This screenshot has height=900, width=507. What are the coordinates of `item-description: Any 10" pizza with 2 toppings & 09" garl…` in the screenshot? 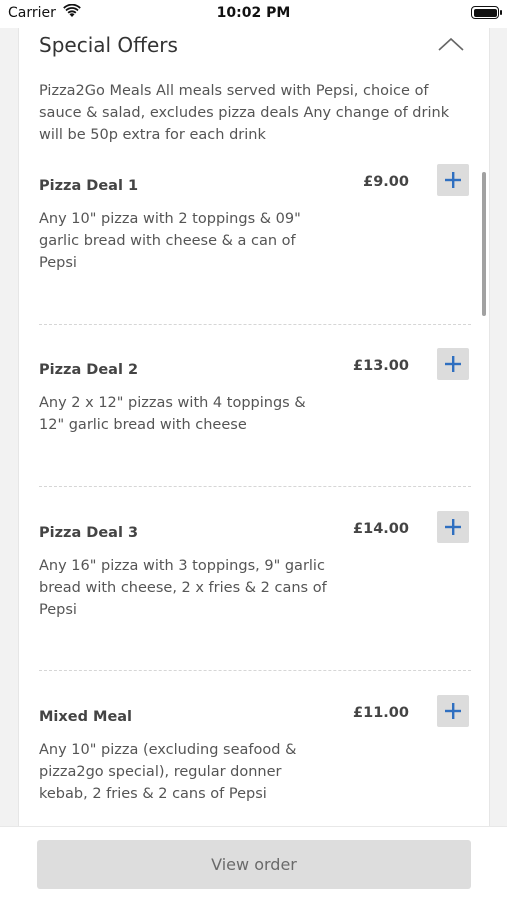 It's located at (170, 241).